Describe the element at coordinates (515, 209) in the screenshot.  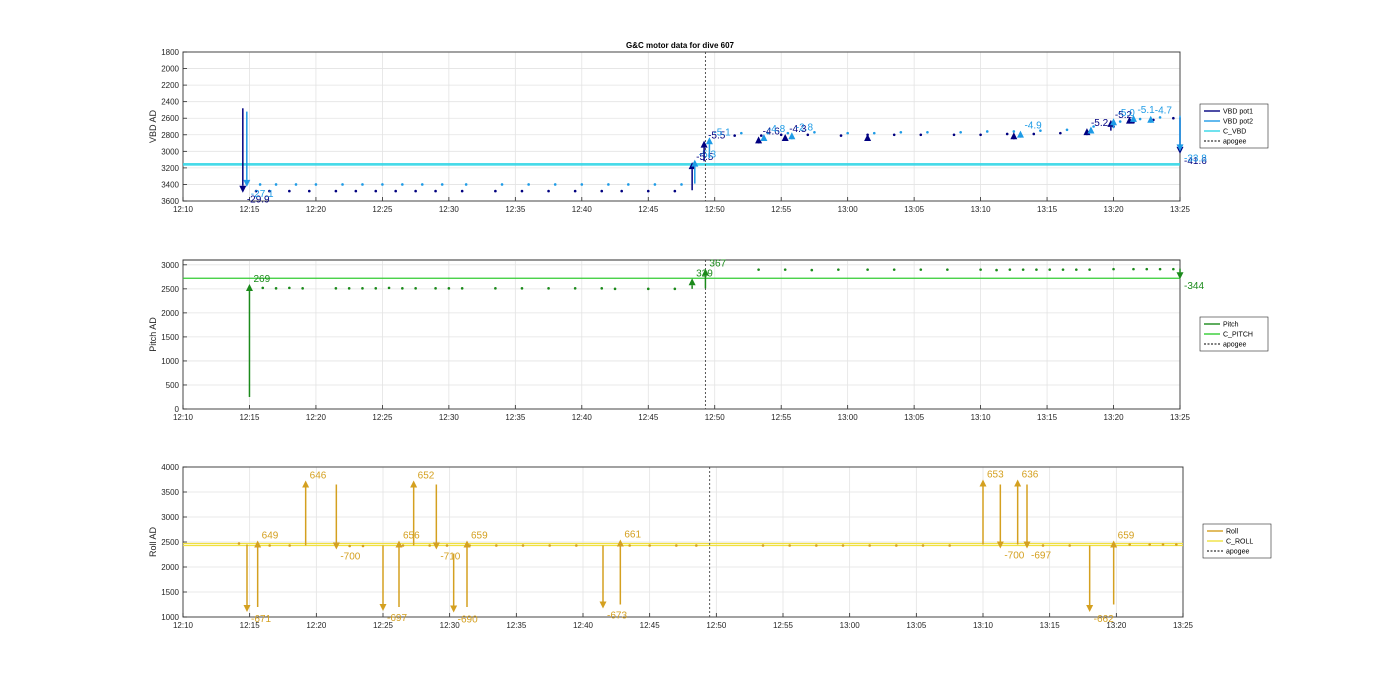
I see `x-tick-label: 12:35` at that location.